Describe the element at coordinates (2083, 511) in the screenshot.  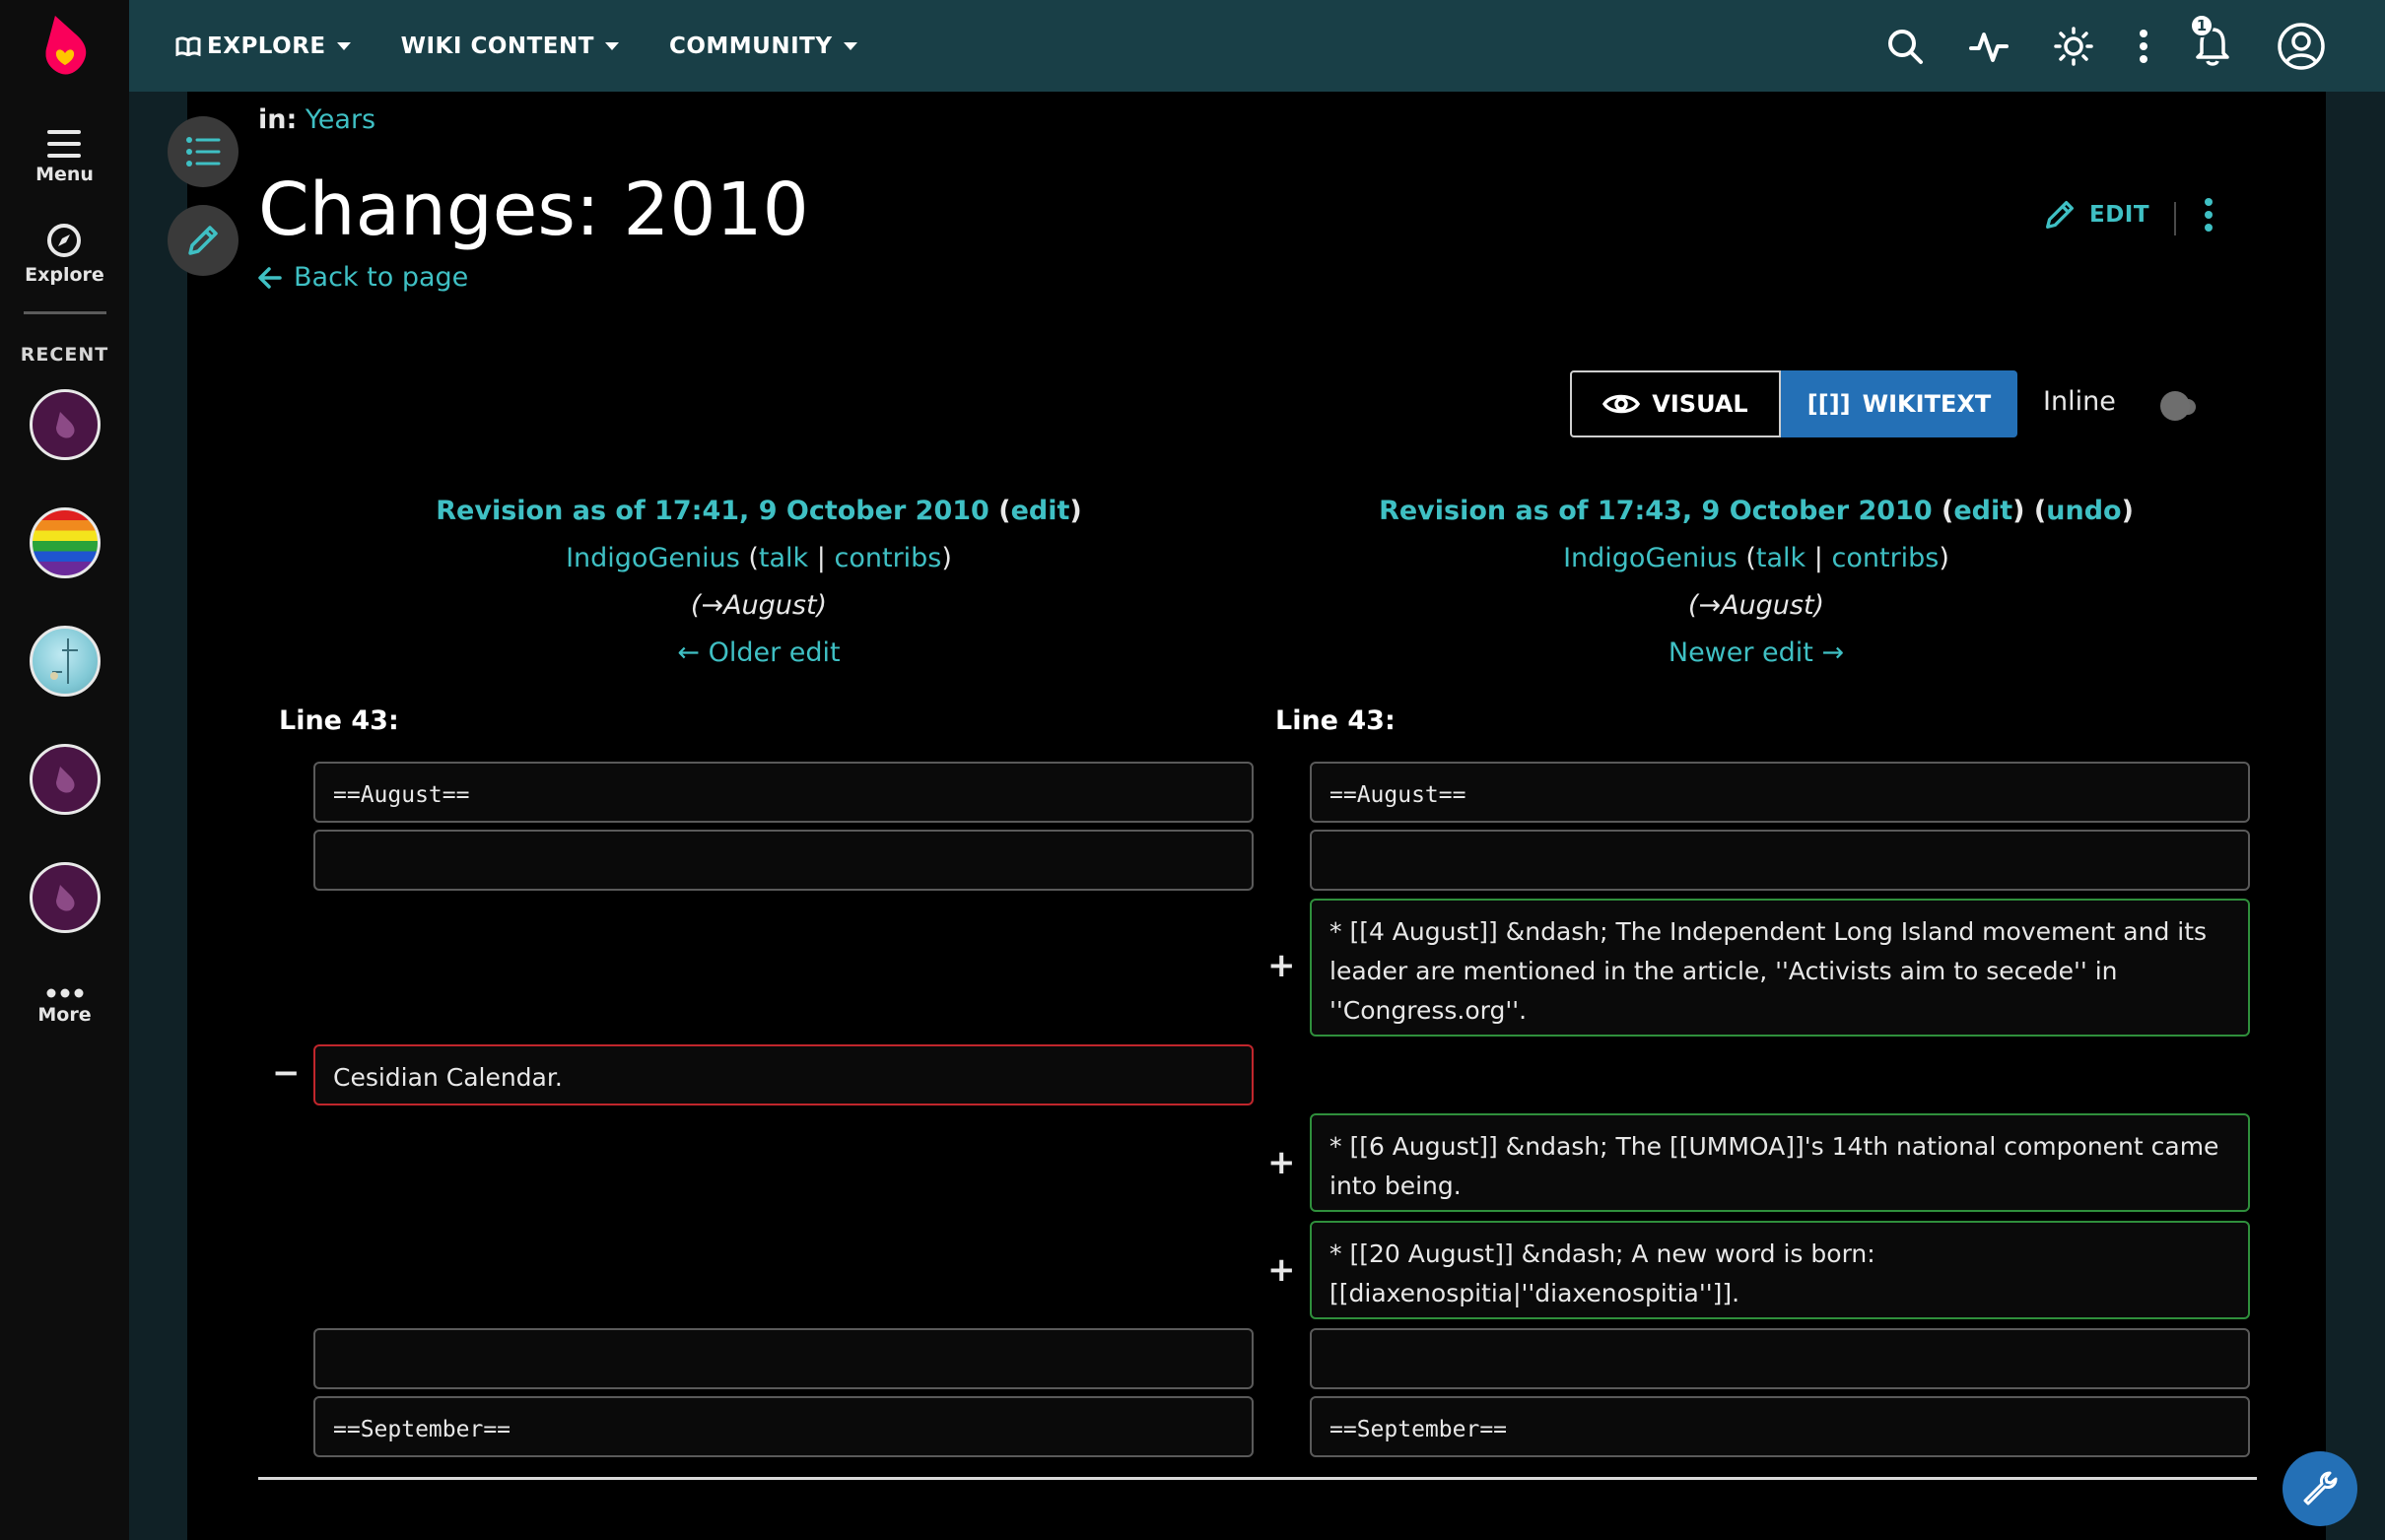
I see `new-revision-undo-link: undo` at that location.